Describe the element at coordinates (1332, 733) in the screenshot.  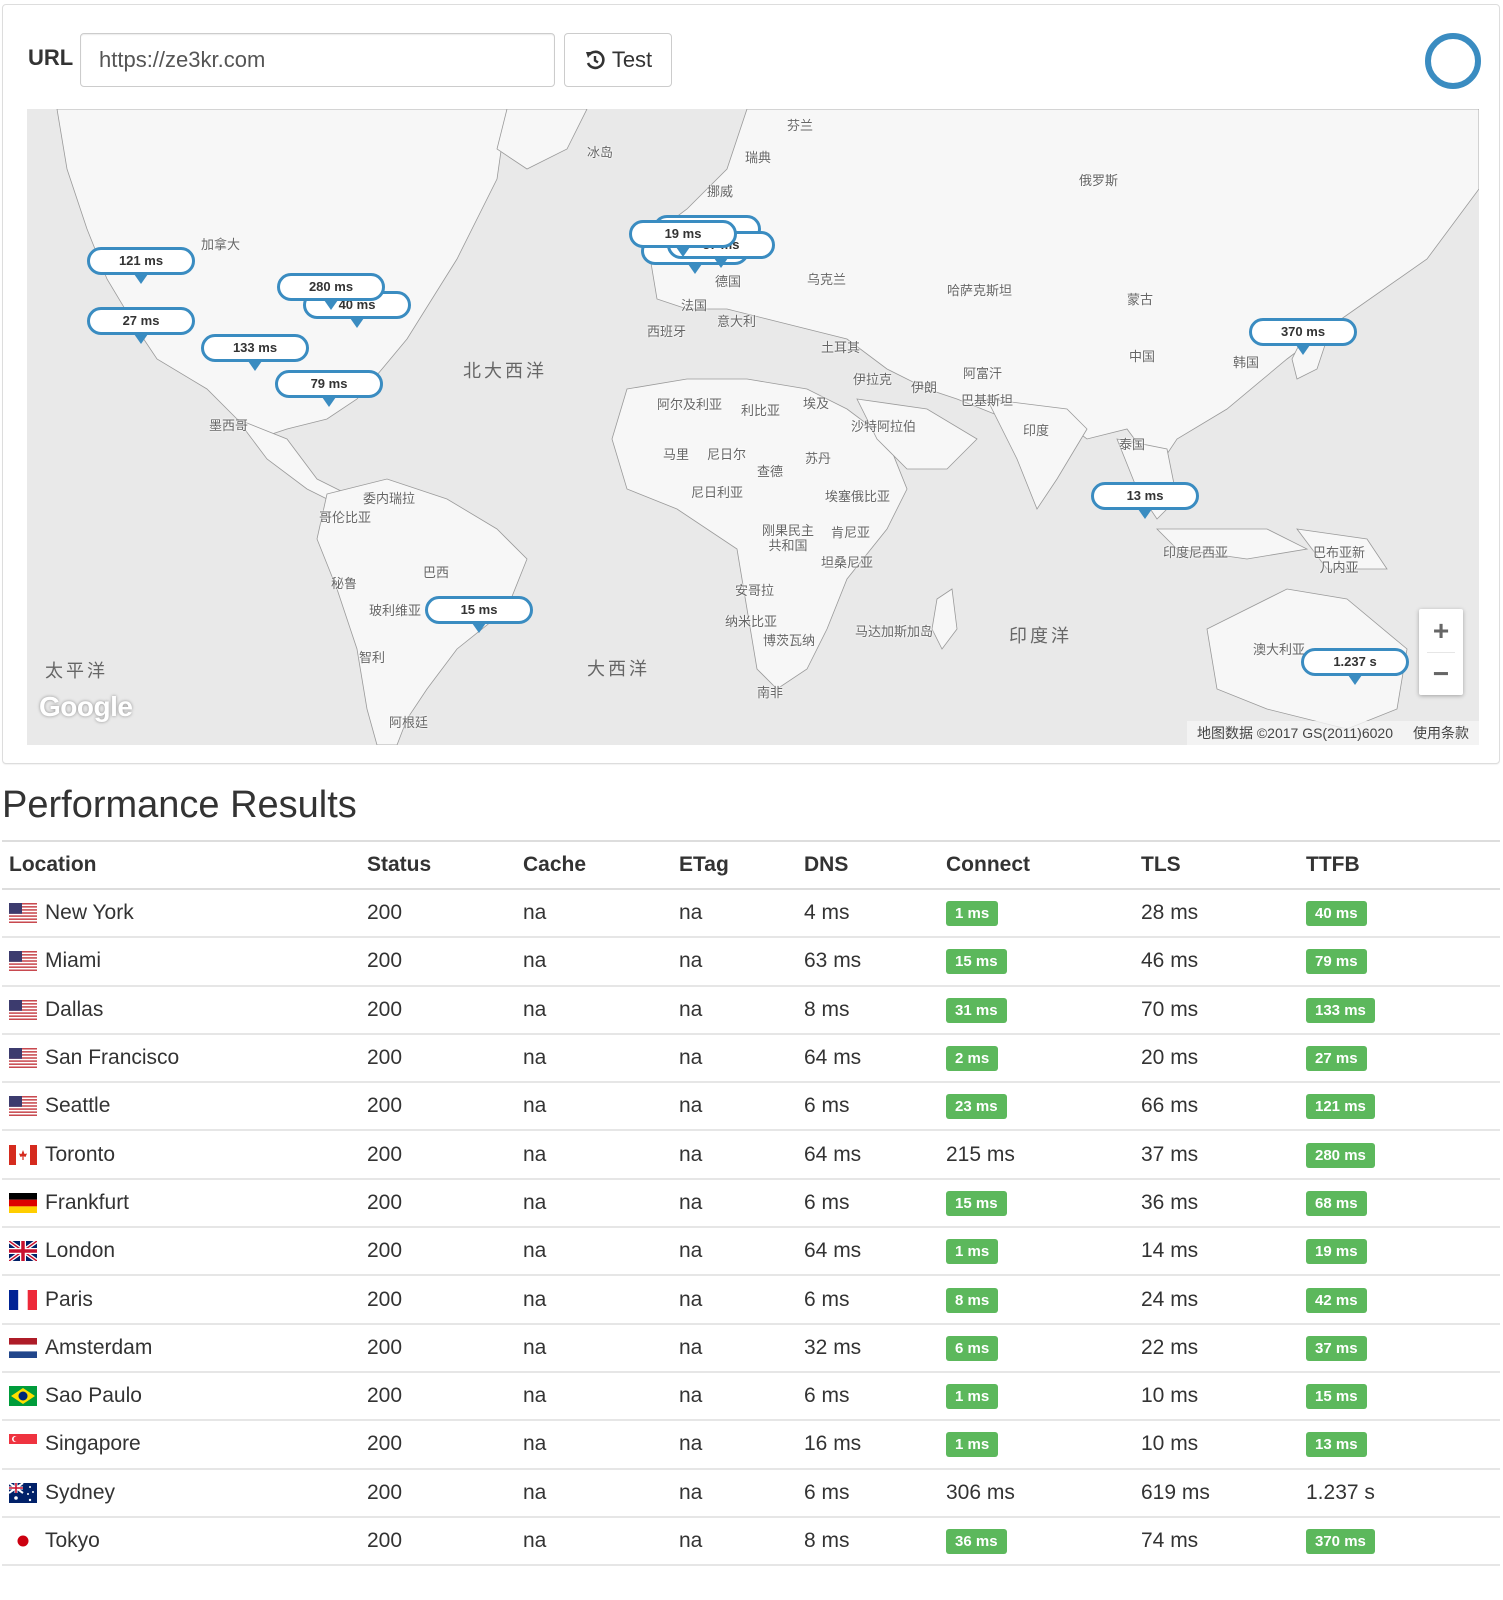
I see `map-attribution: 地图数据 ©2017 GS(2011)6020 使用条款` at that location.